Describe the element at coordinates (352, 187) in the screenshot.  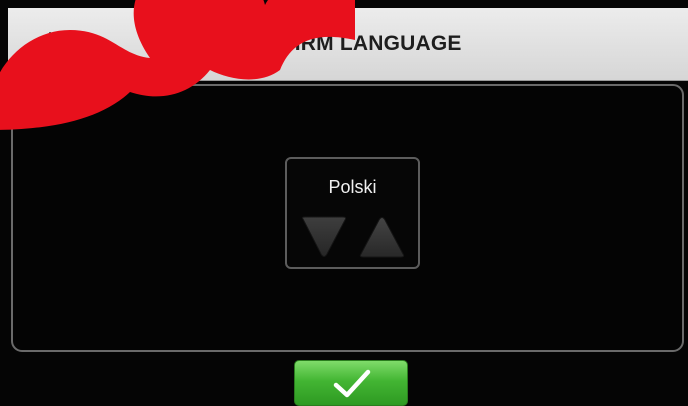
I see `selected-language-label: Polski` at that location.